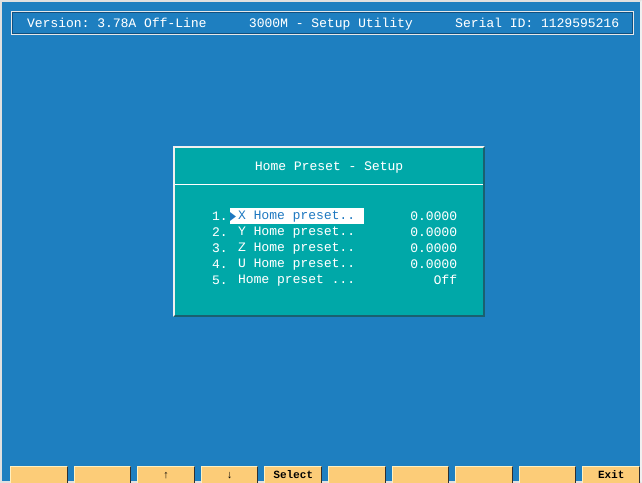 Image resolution: width=642 pixels, height=483 pixels. I want to click on function-key: Select, so click(293, 474).